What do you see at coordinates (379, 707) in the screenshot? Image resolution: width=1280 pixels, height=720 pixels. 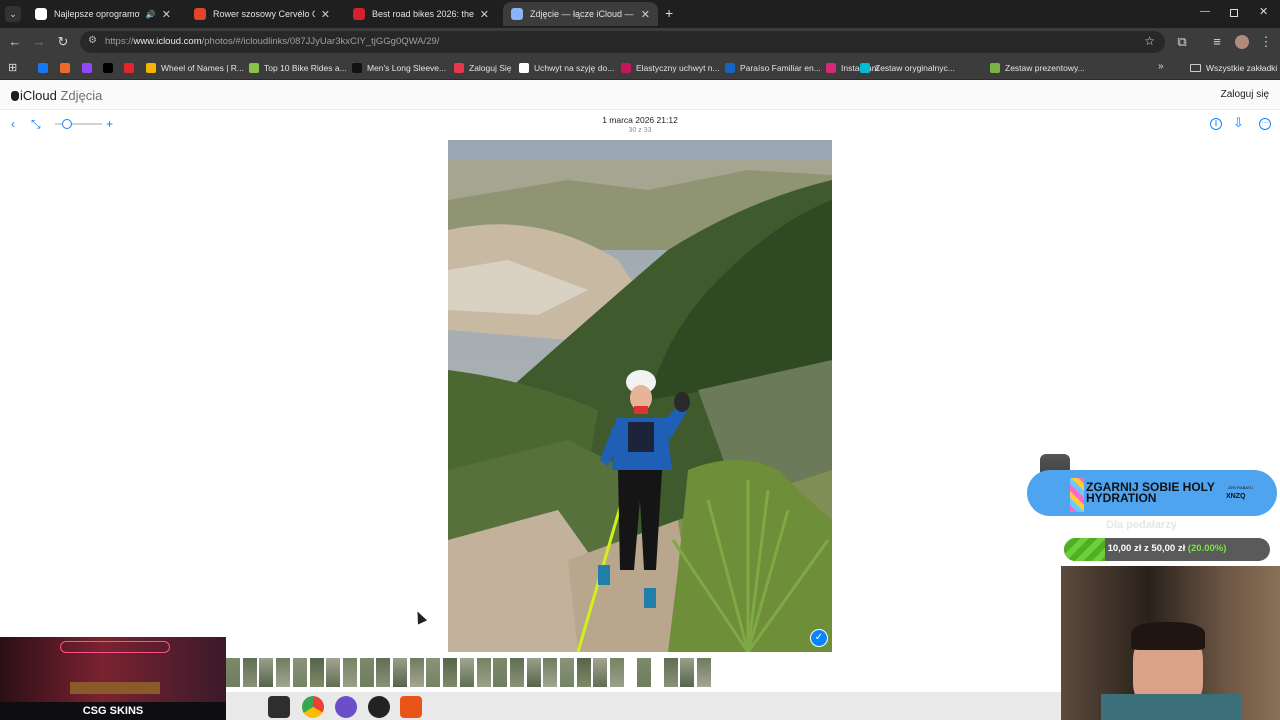 I see `obs-icon` at bounding box center [379, 707].